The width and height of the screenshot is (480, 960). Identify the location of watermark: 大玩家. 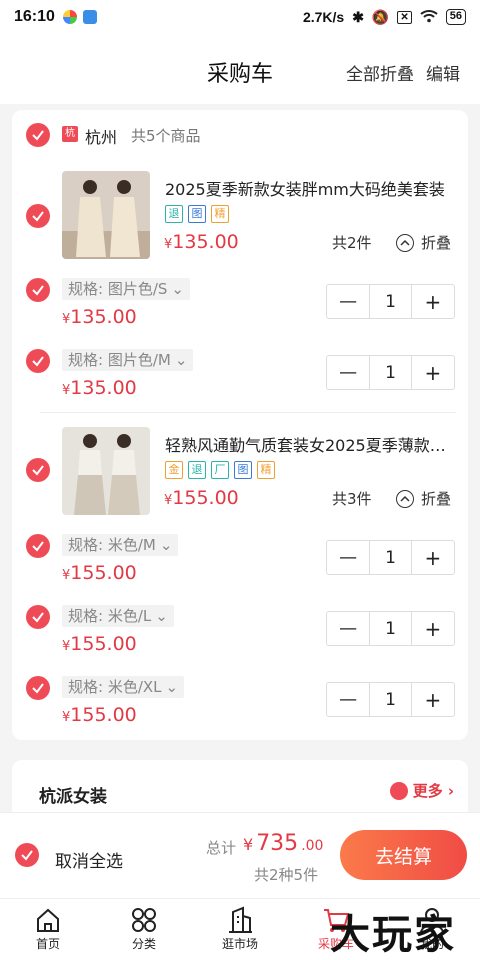
(393, 934).